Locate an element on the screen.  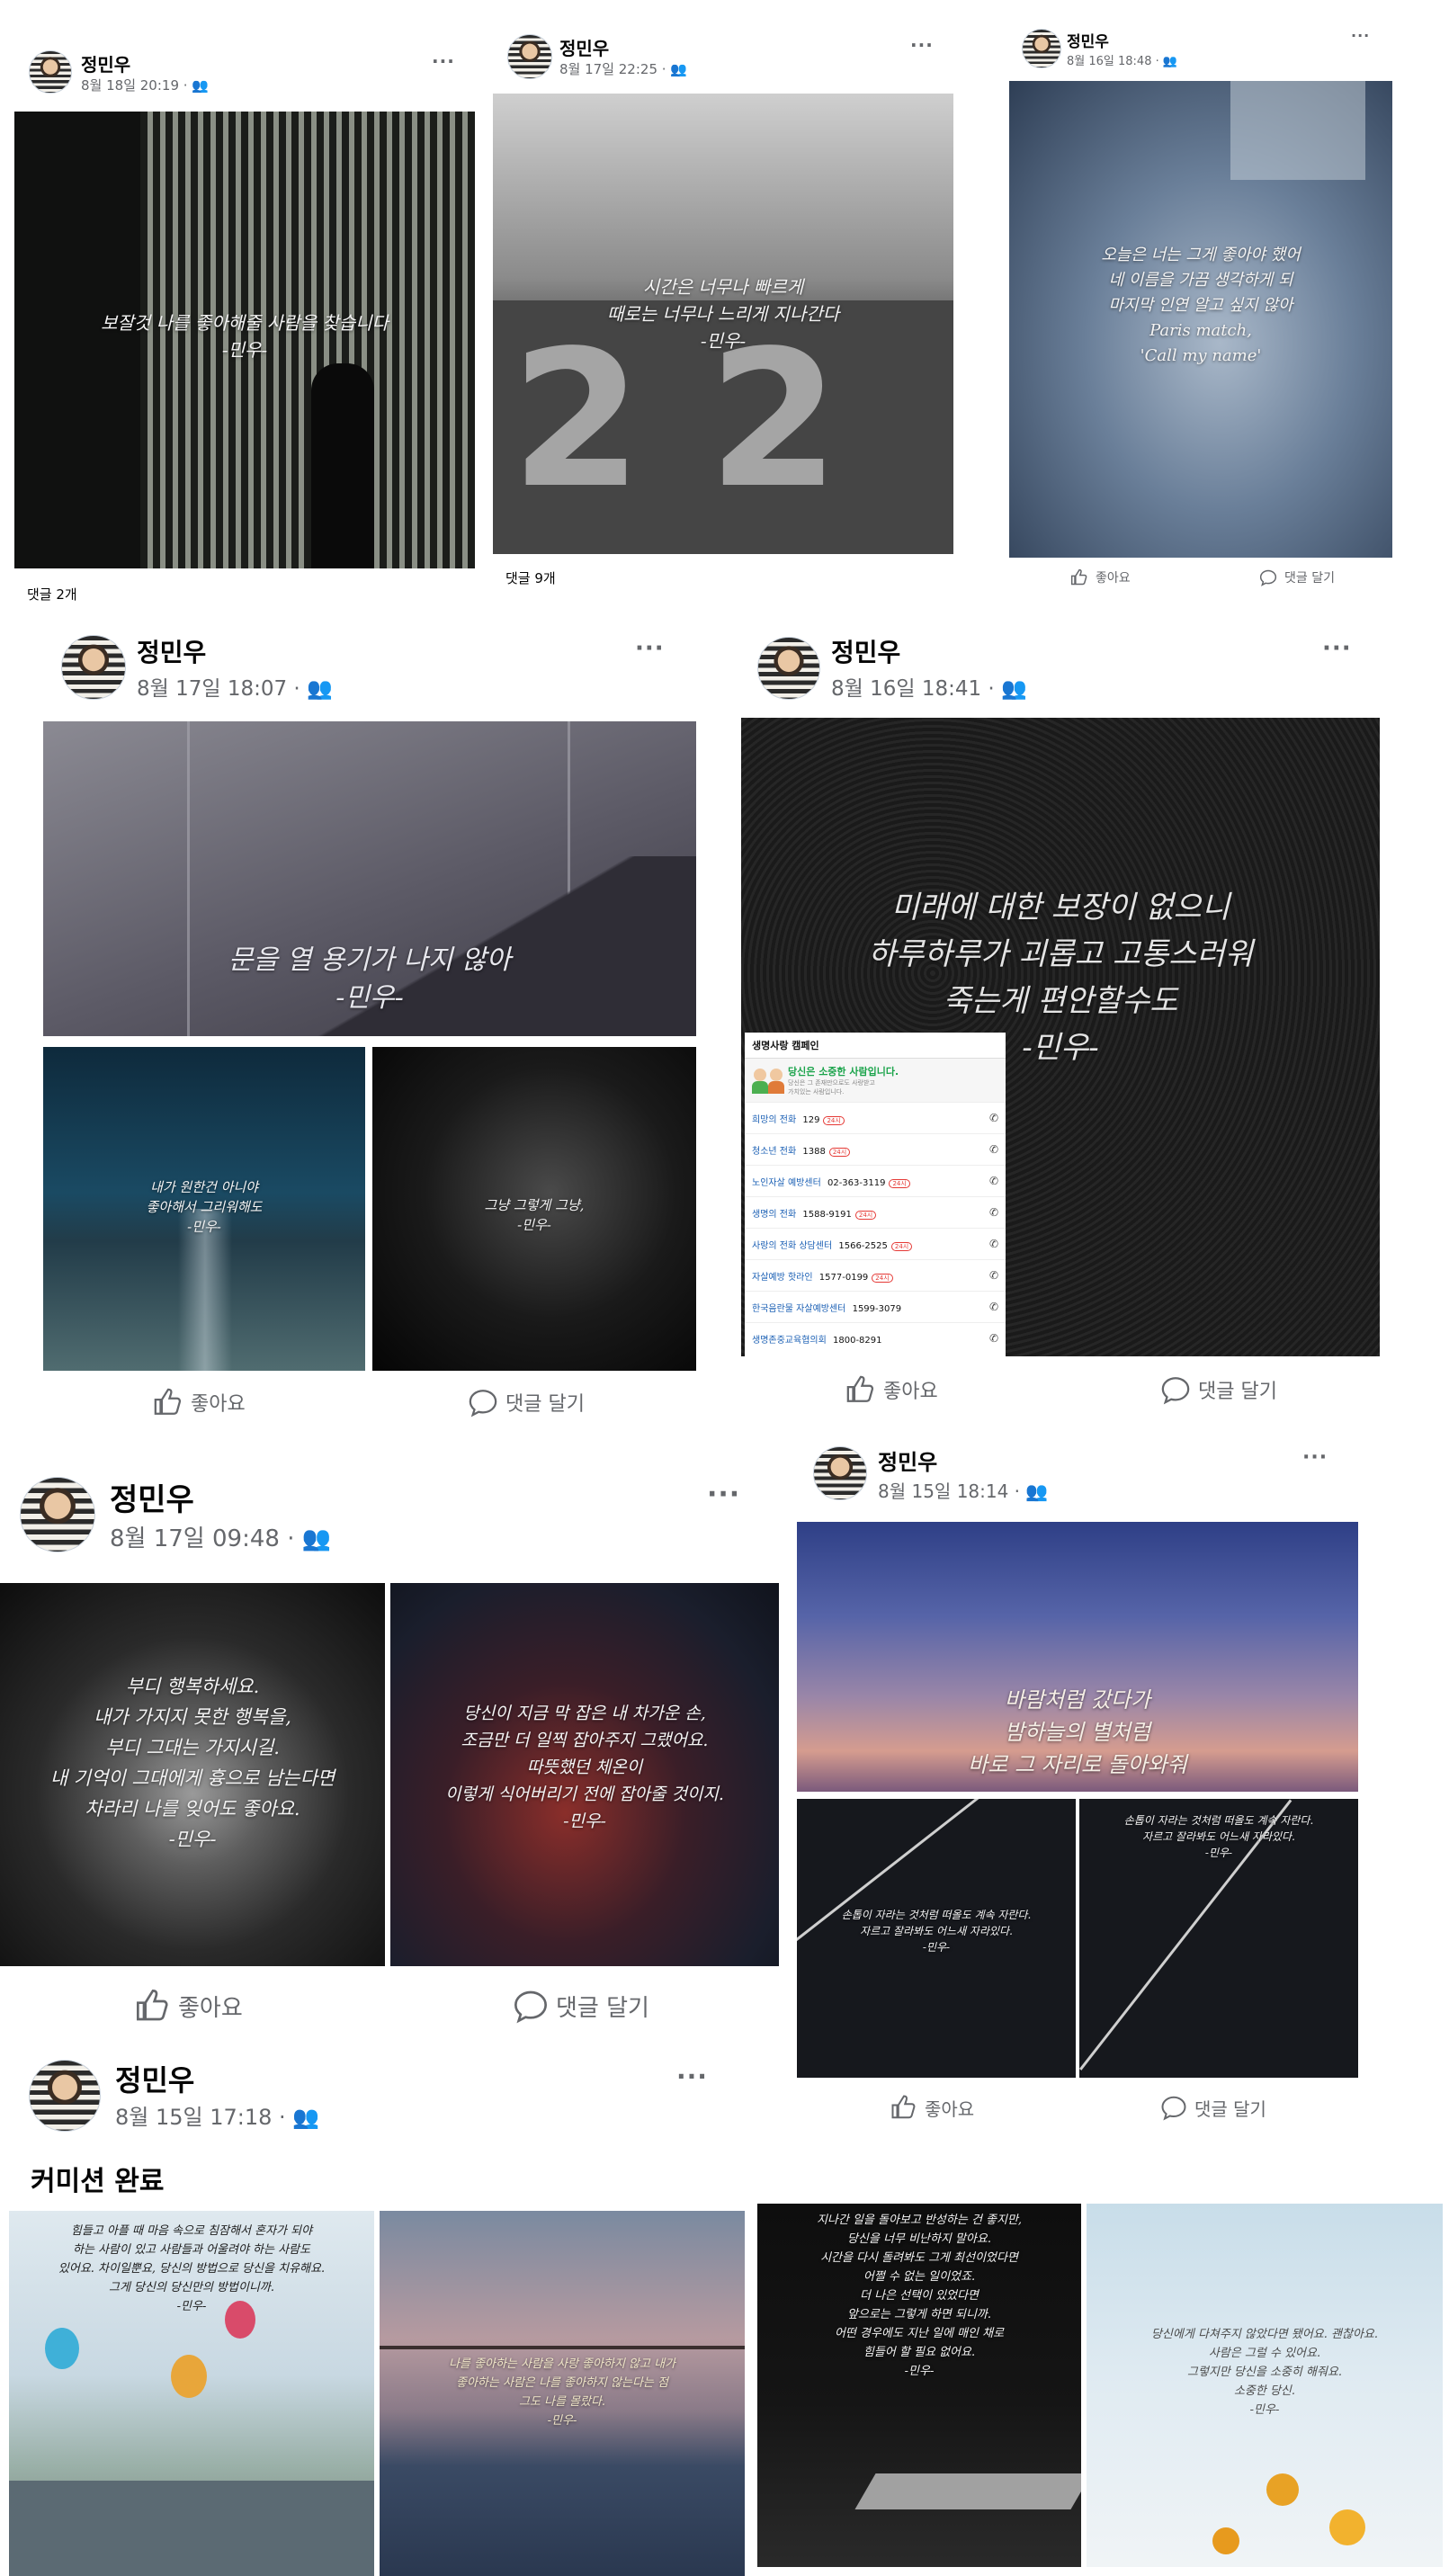
post-image: 보잘것 나를 좋아해줄 사람을 찾습니다 -민우- is located at coordinates (244, 340).